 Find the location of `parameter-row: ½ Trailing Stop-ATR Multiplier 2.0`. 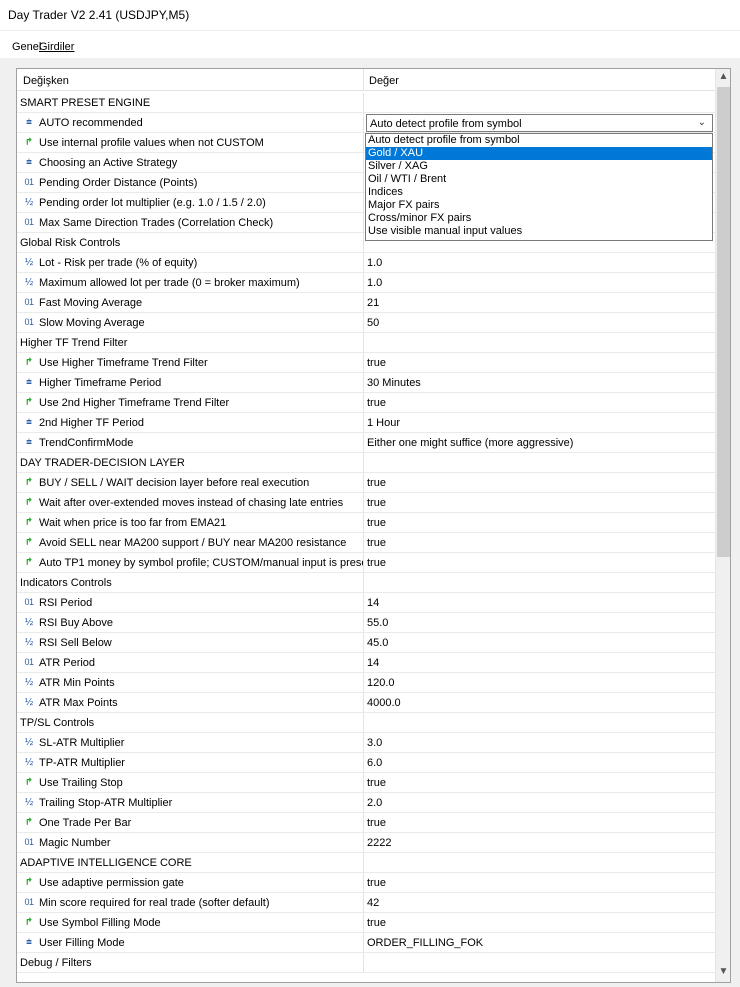

parameter-row: ½ Trailing Stop-ATR Multiplier 2.0 is located at coordinates (366, 803).